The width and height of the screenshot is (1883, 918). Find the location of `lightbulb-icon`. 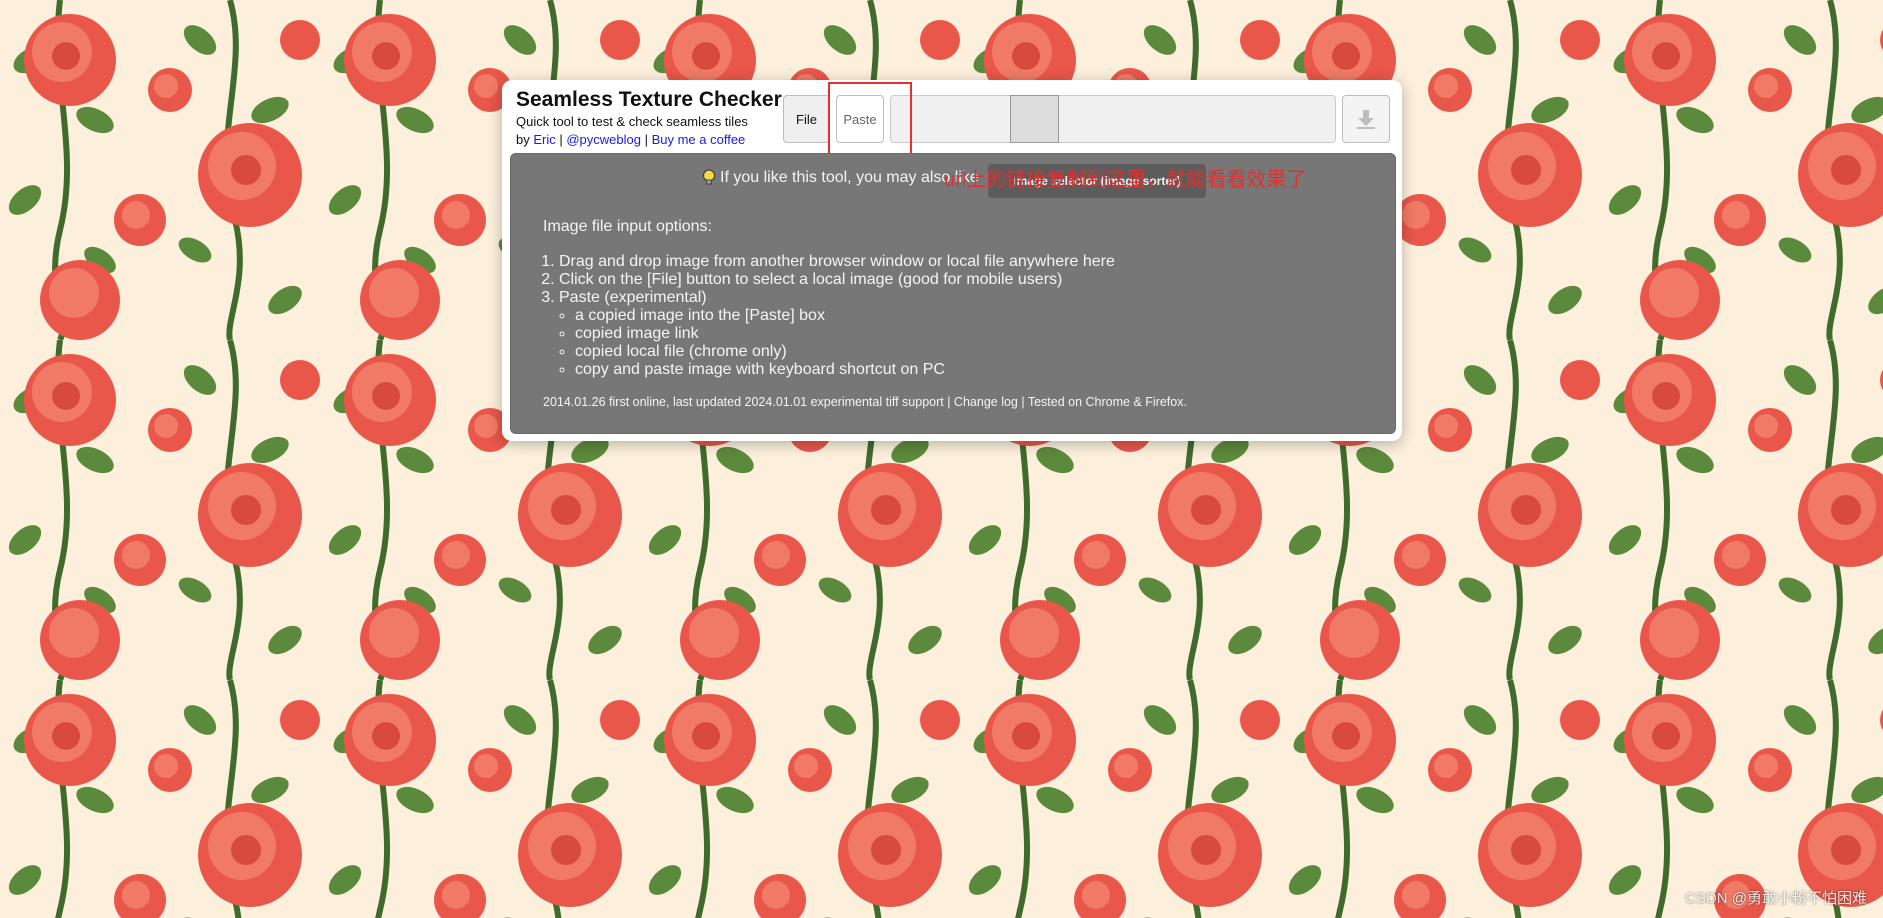

lightbulb-icon is located at coordinates (709, 177).